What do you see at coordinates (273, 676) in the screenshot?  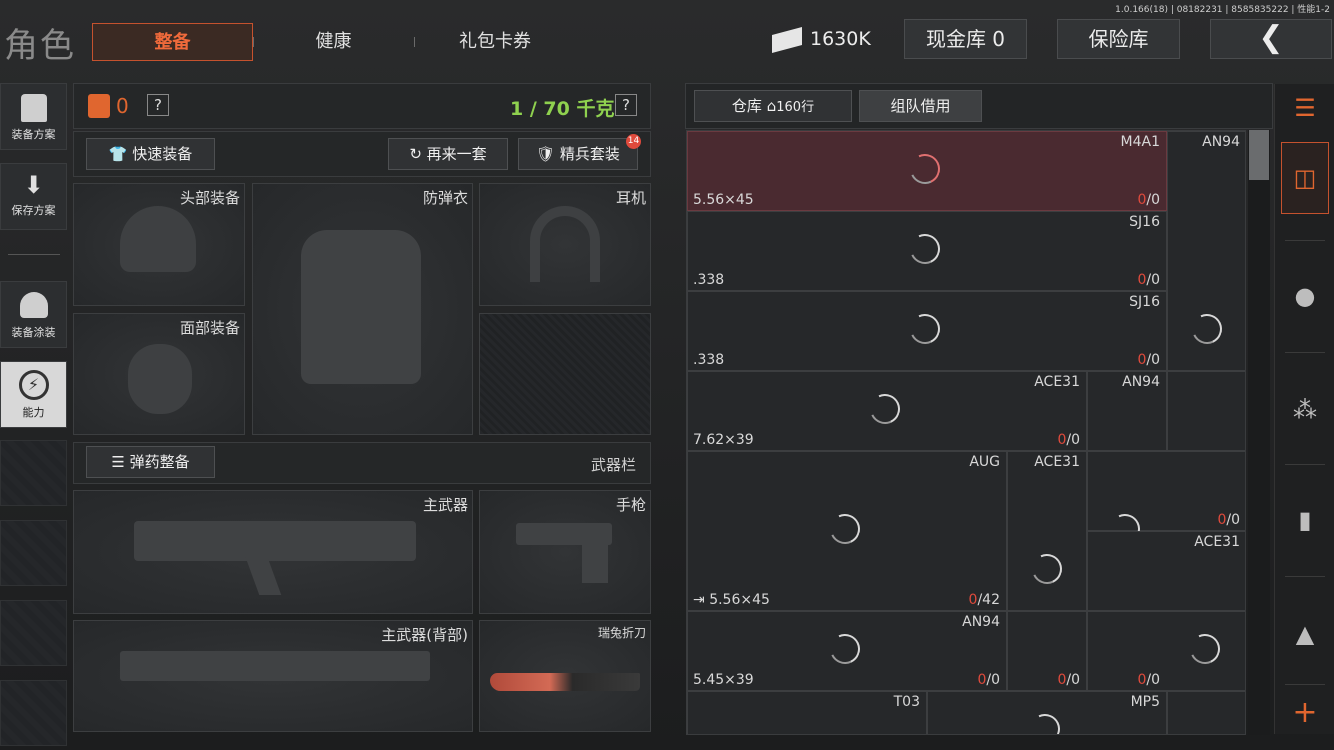 I see `primary-back-slot: 主武器(背部)` at bounding box center [273, 676].